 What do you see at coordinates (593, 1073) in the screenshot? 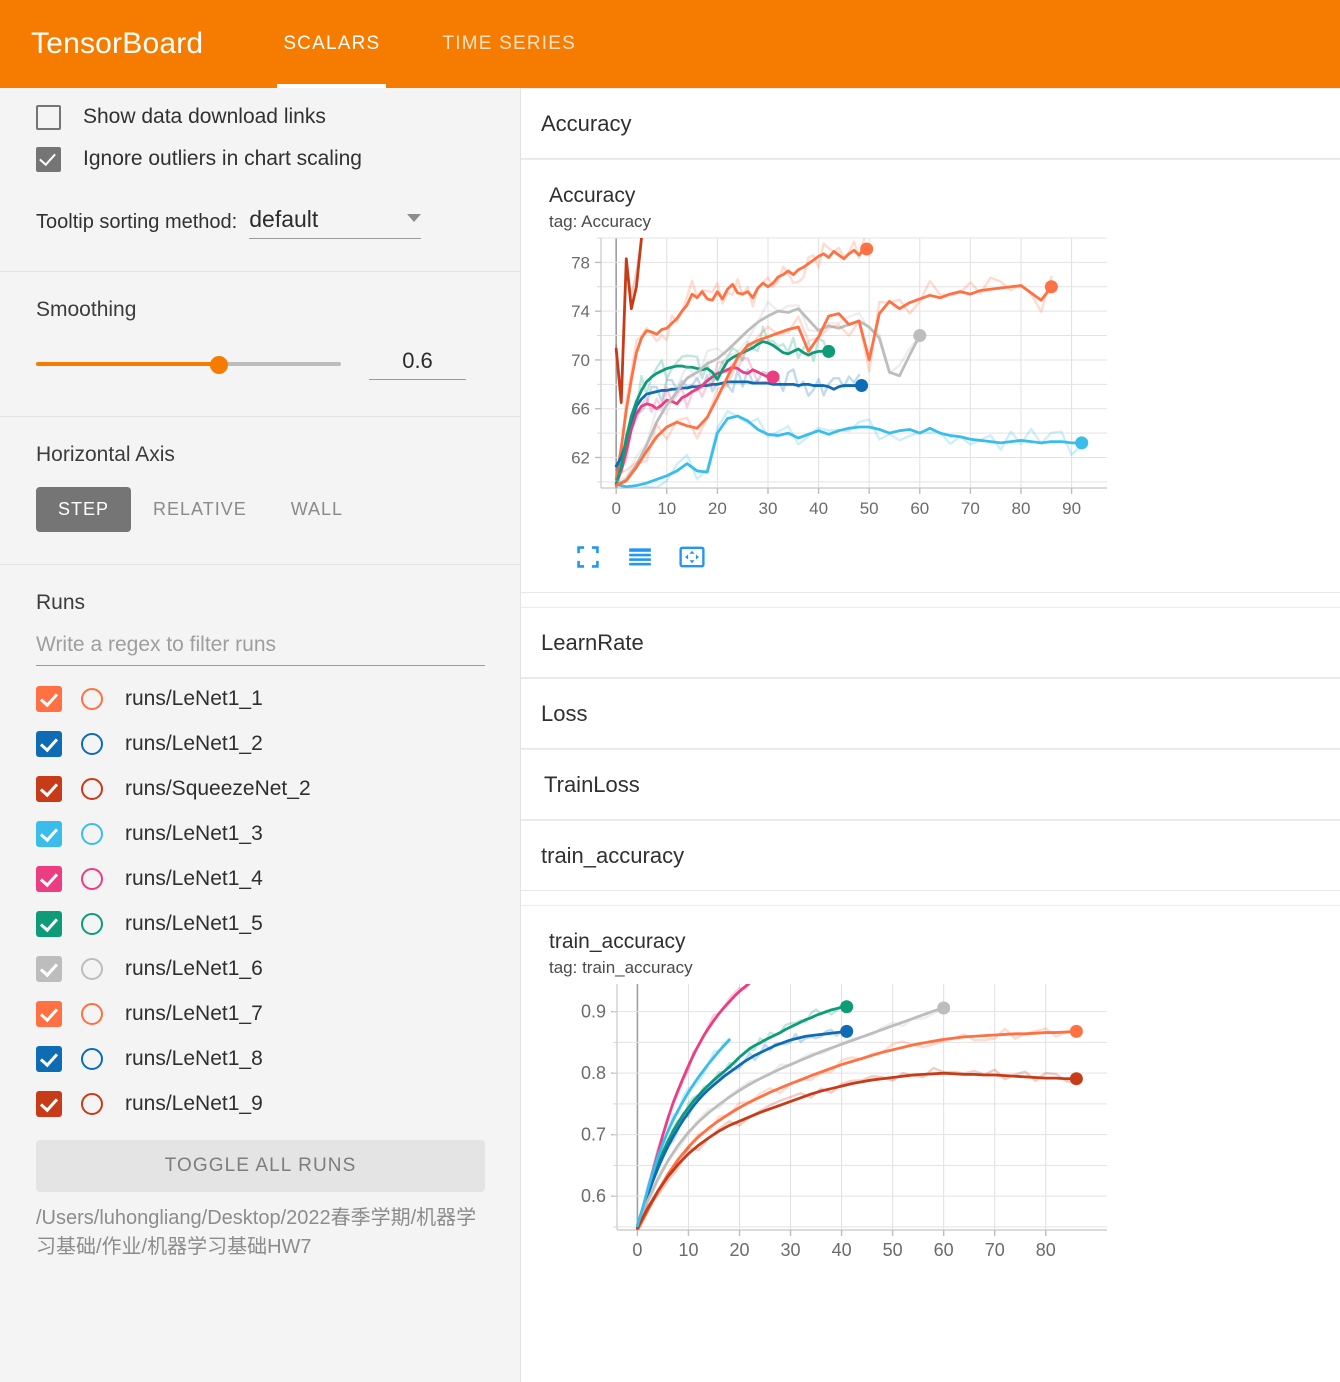
I see `svg-text: 0.8` at bounding box center [593, 1073].